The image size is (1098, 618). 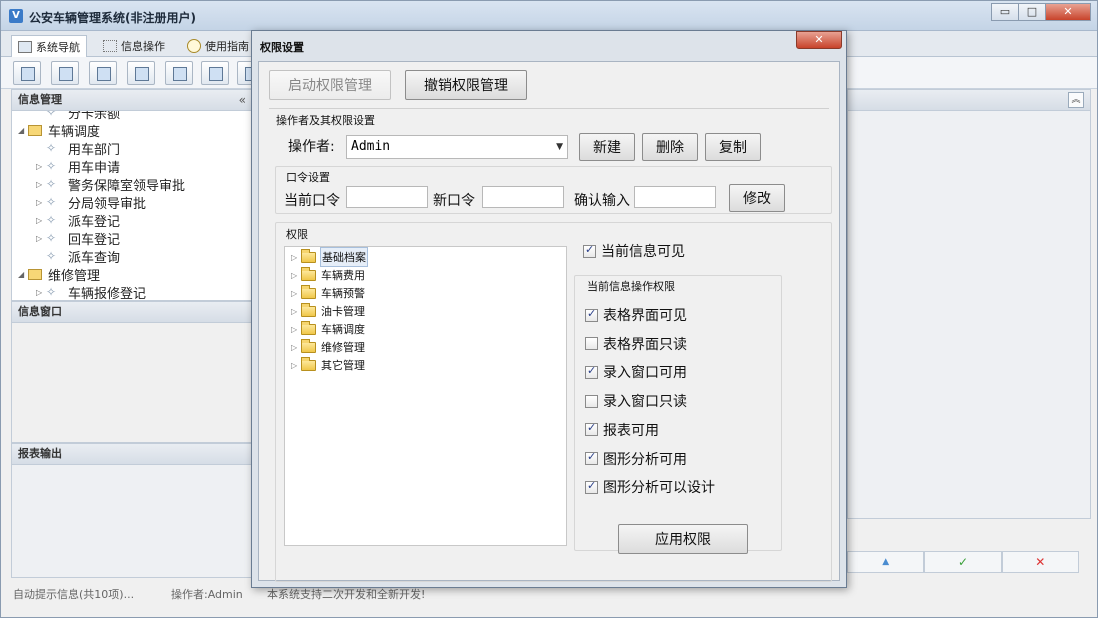 I want to click on permission-tree-item: ▷ 其它管理, so click(x=328, y=365).